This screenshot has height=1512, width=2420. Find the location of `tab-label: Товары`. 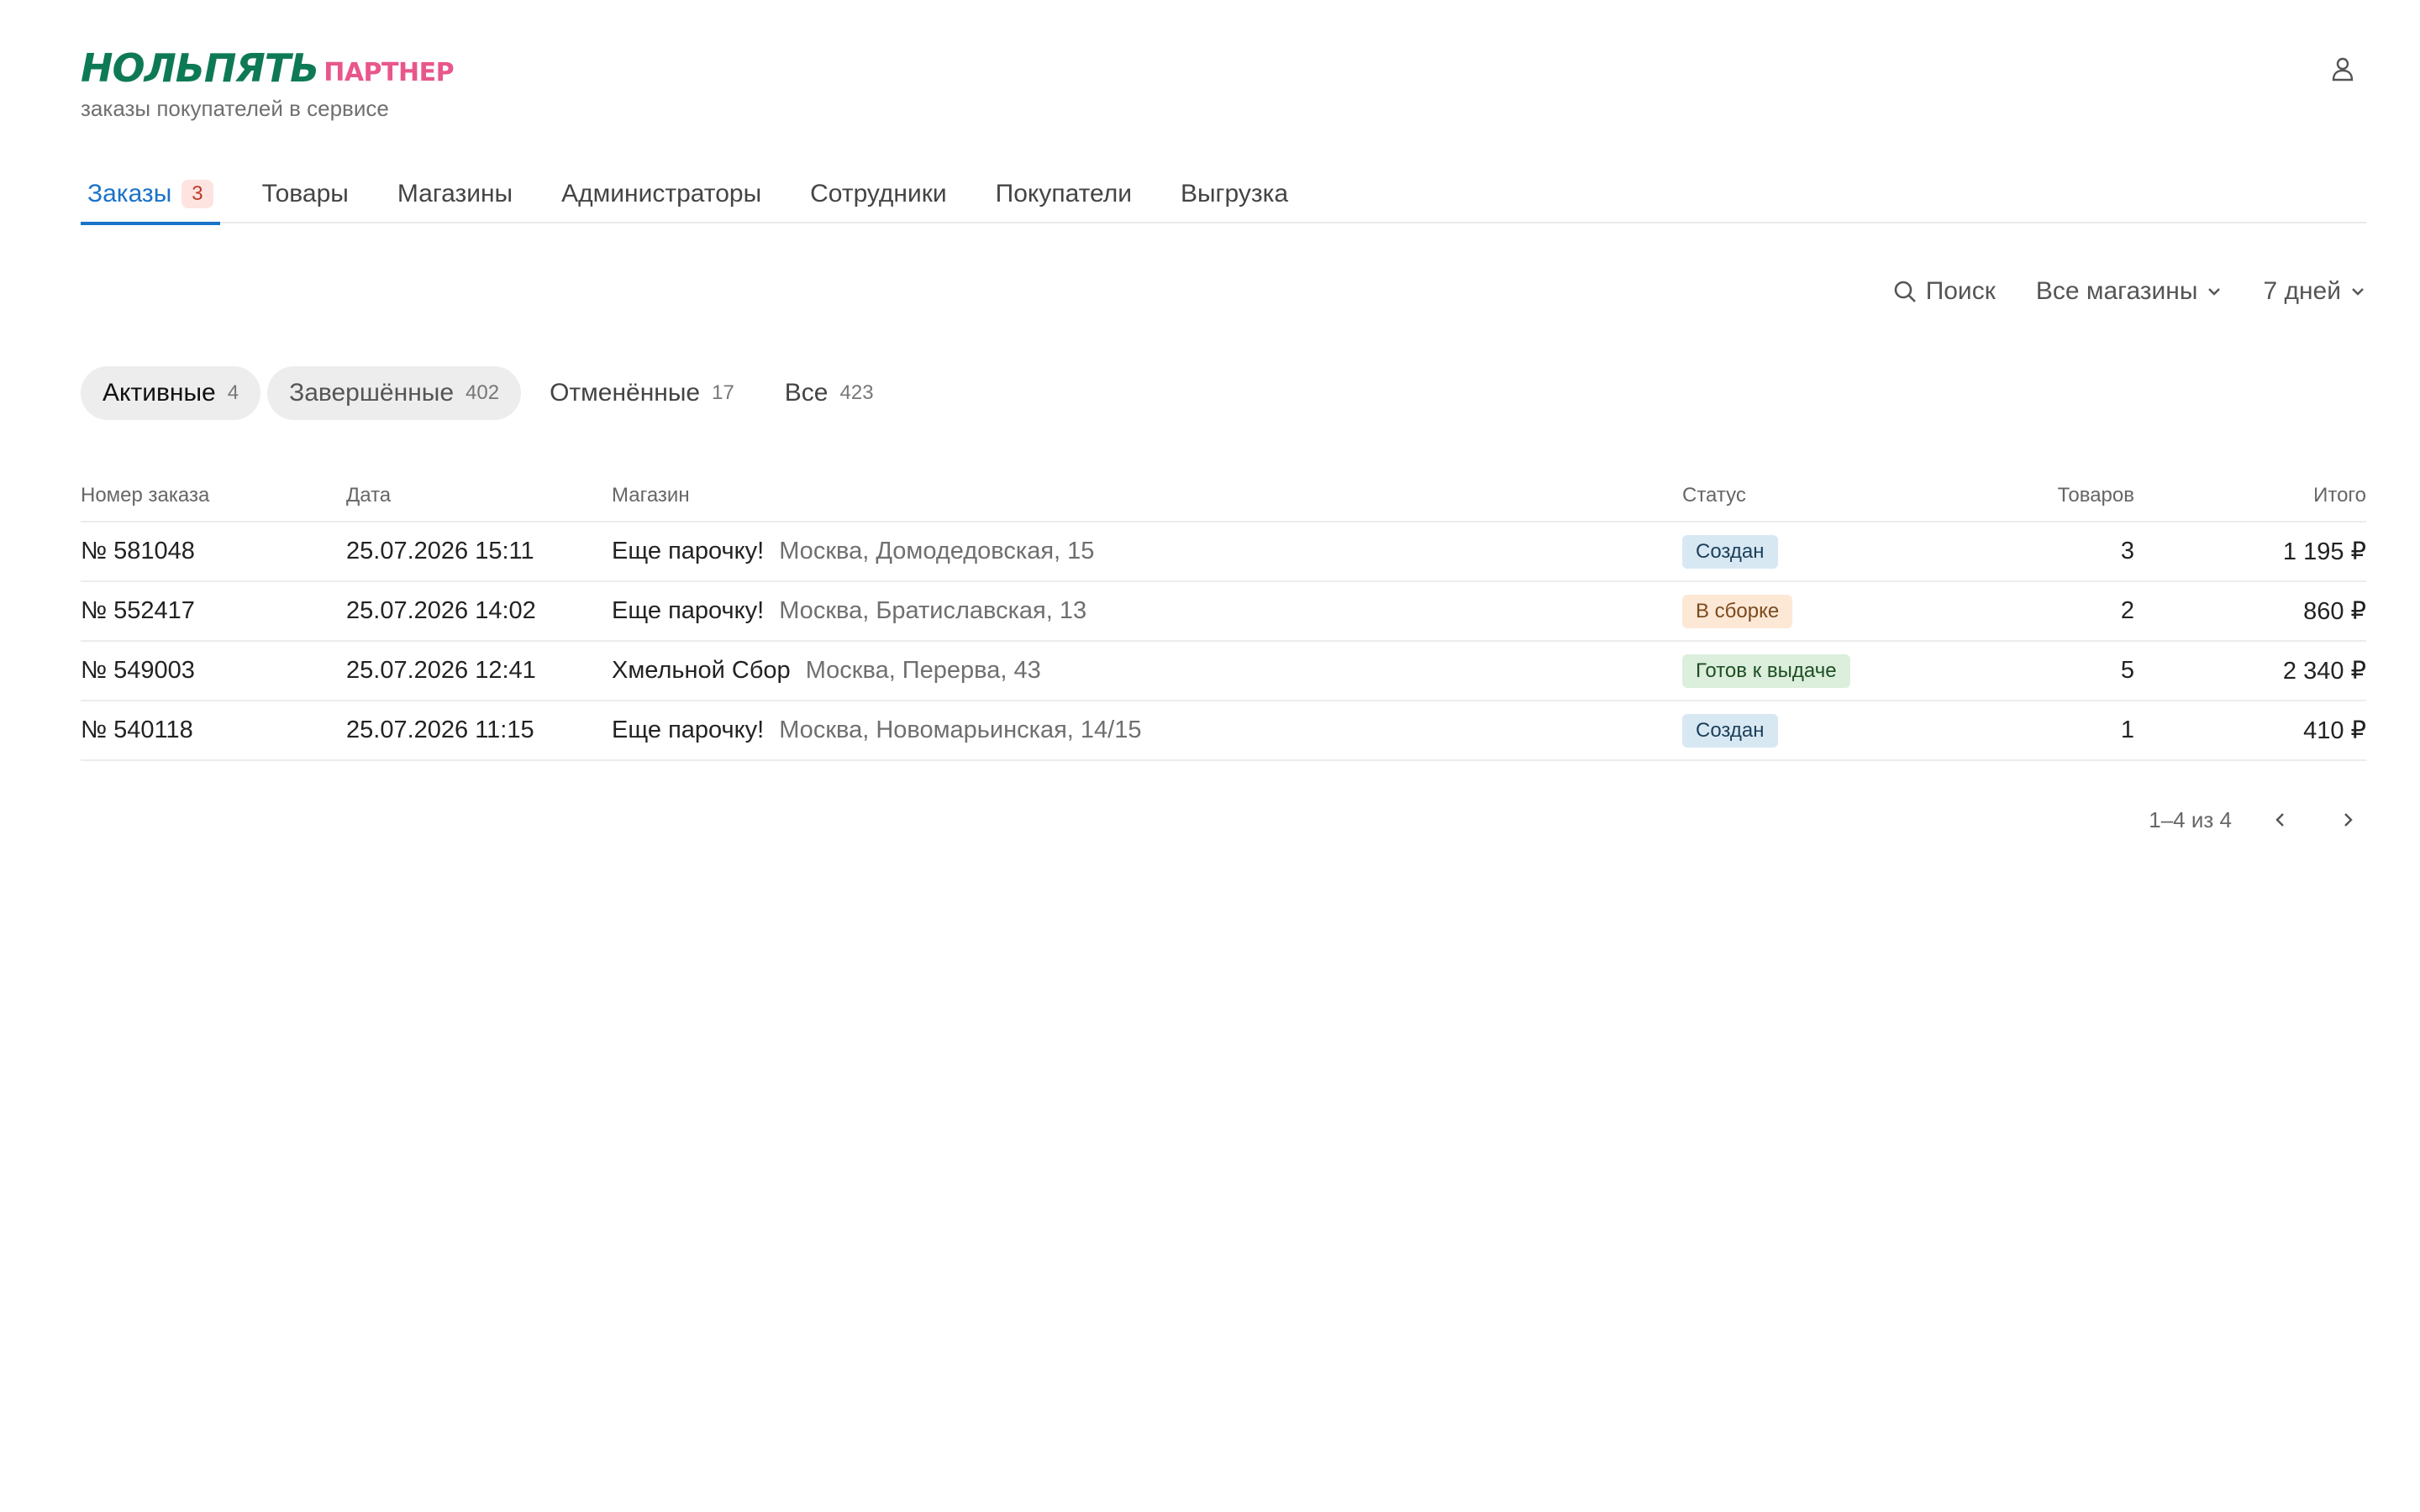

tab-label: Товары is located at coordinates (305, 193).